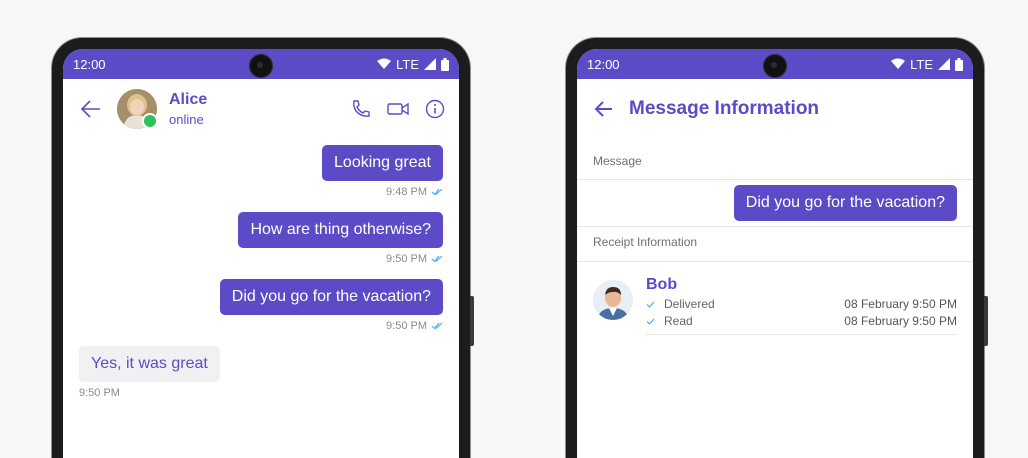  Describe the element at coordinates (149, 364) in the screenshot. I see `incoming-bubble: Yes, it was great` at that location.